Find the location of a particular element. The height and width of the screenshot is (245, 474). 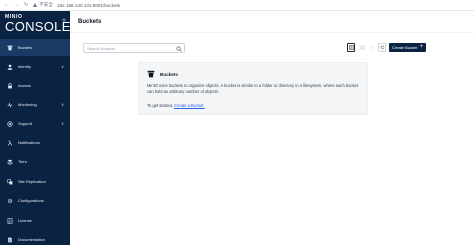

card-header: Buckets is located at coordinates (162, 74).